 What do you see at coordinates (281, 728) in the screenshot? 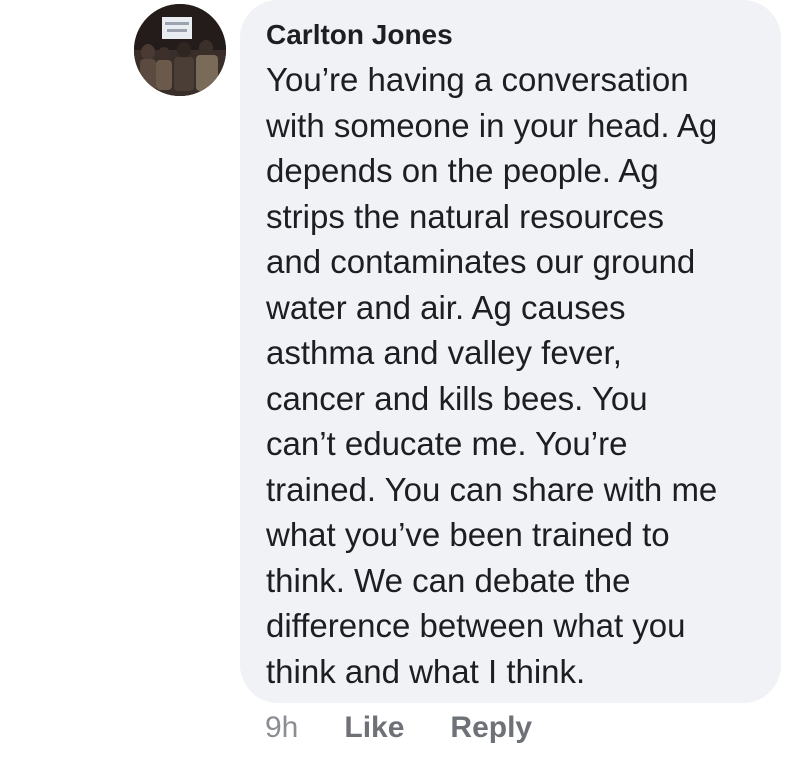
I see `comment-timestamp: 9h` at bounding box center [281, 728].